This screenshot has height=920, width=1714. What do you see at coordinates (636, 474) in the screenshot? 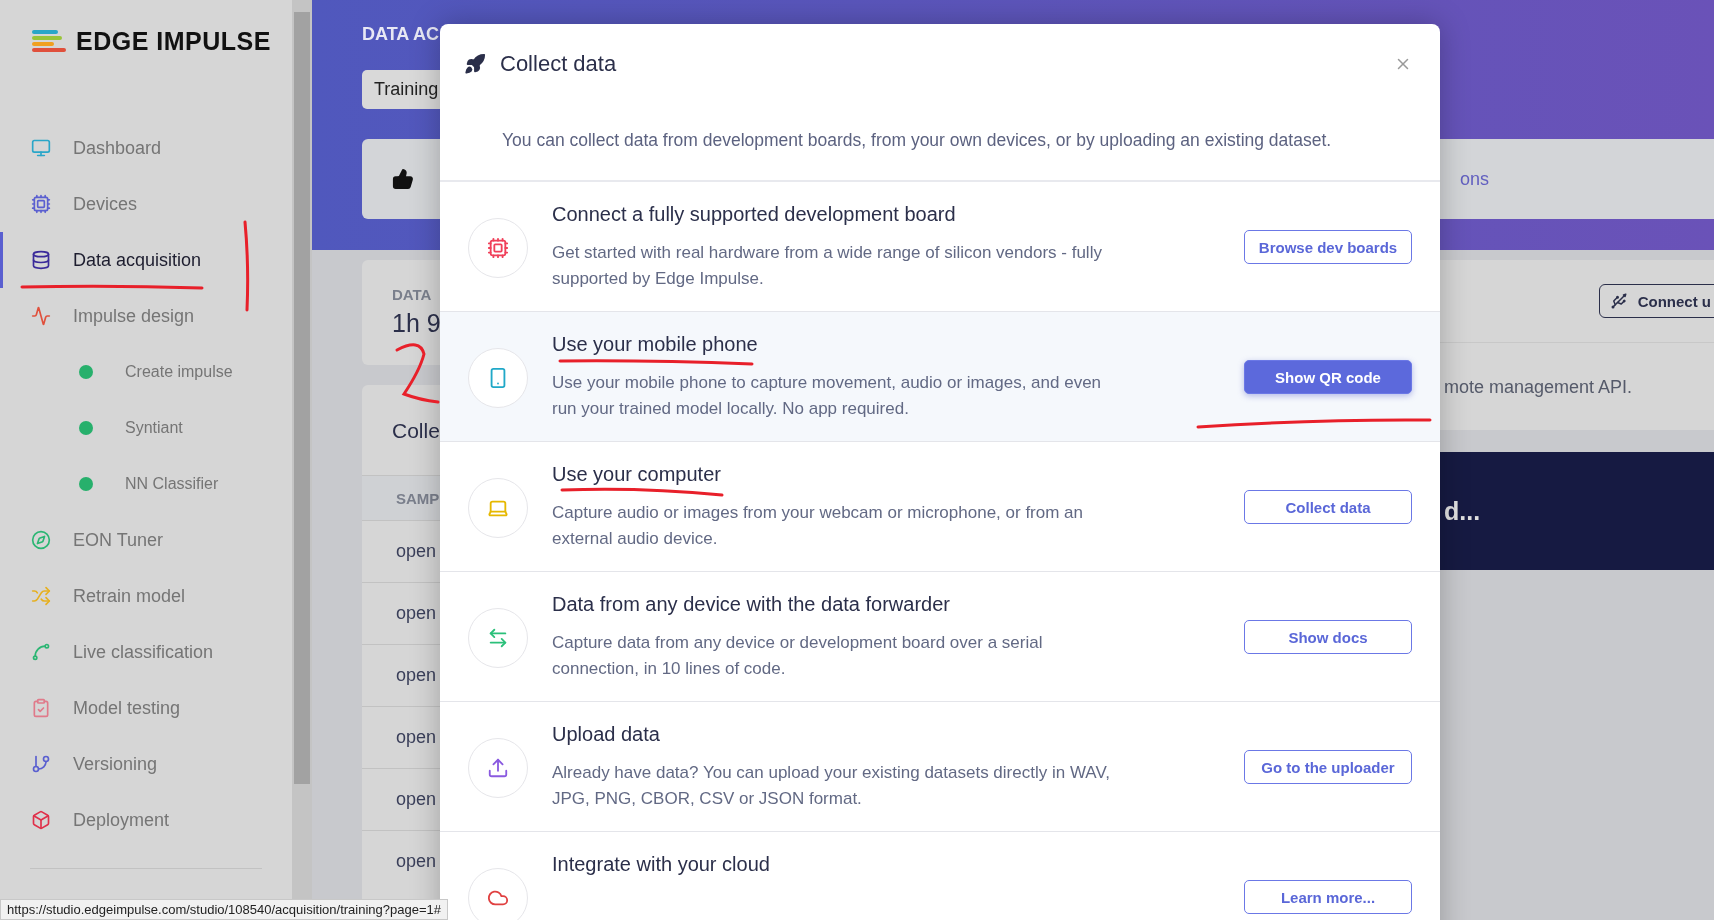
I see `option-title: Use your computer` at bounding box center [636, 474].